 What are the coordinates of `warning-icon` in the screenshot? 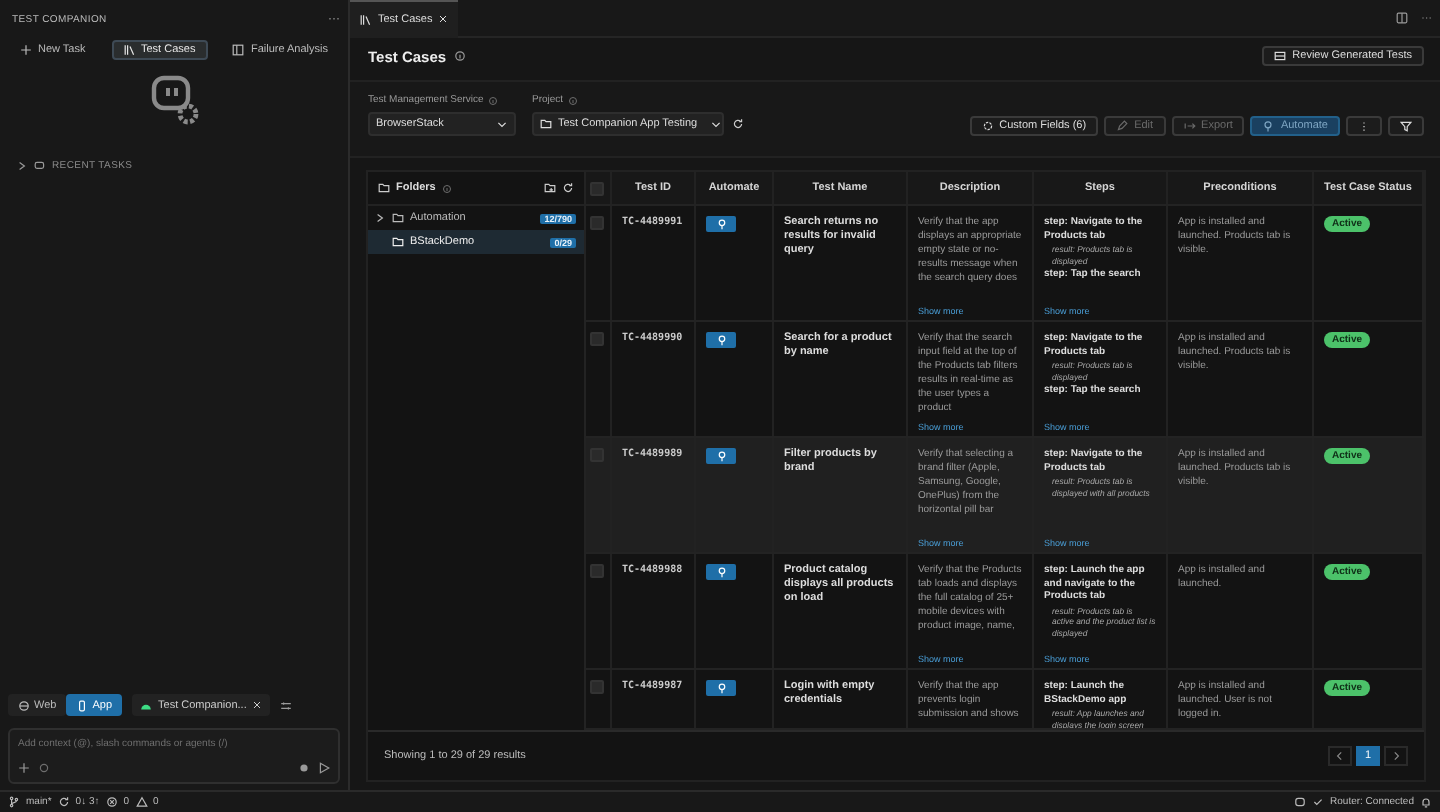 It's located at (141, 802).